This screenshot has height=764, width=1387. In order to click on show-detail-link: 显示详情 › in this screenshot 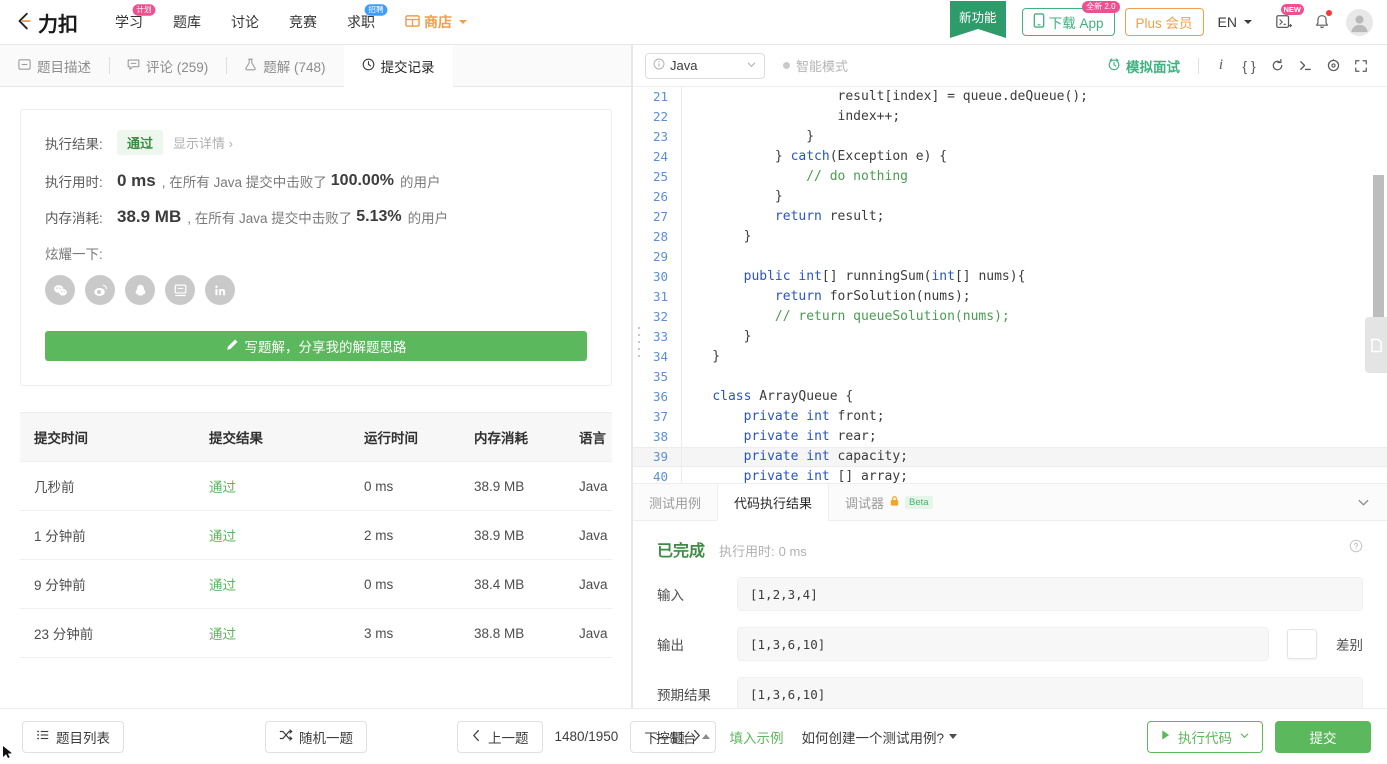, I will do `click(203, 142)`.